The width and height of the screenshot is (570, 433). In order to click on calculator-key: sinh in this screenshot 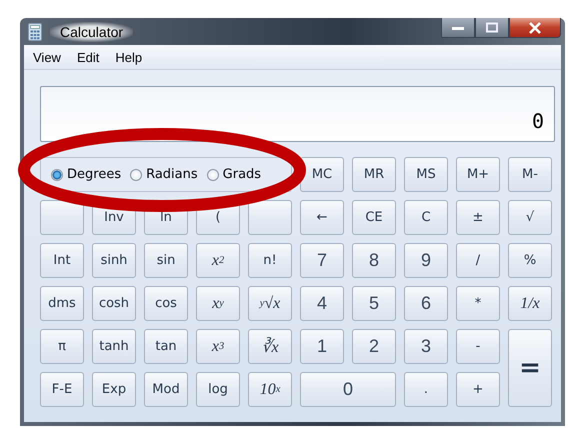, I will do `click(114, 260)`.